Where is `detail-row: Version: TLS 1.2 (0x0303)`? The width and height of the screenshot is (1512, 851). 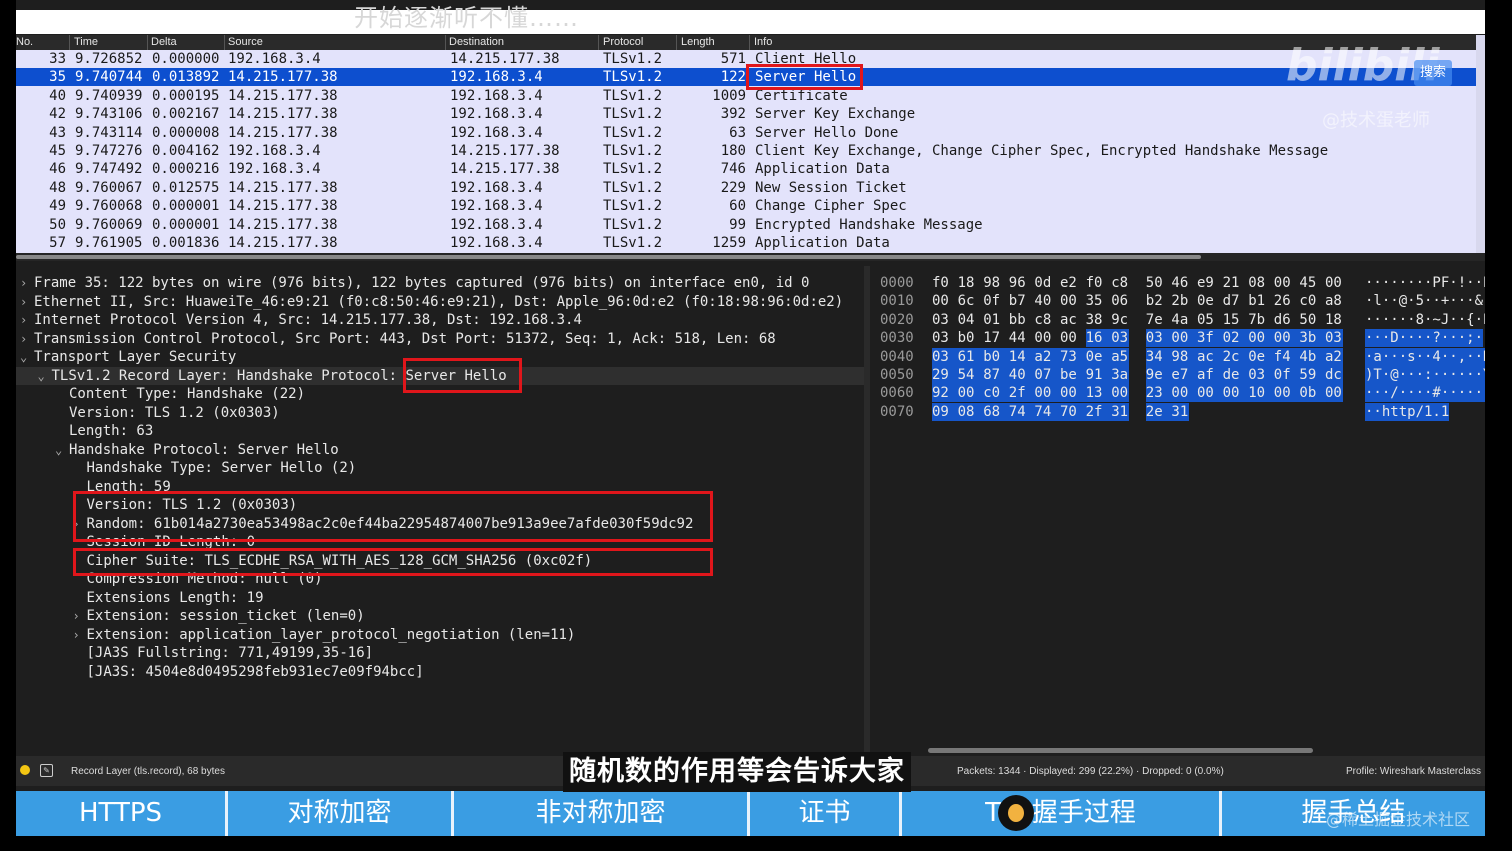
detail-row: Version: TLS 1.2 (0x0303) is located at coordinates (440, 413).